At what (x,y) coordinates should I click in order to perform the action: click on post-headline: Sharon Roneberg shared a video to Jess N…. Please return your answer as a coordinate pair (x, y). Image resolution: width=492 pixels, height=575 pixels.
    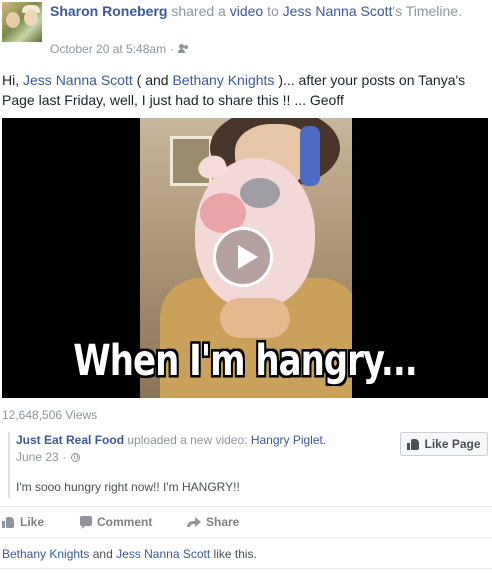
    Looking at the image, I should click on (260, 11).